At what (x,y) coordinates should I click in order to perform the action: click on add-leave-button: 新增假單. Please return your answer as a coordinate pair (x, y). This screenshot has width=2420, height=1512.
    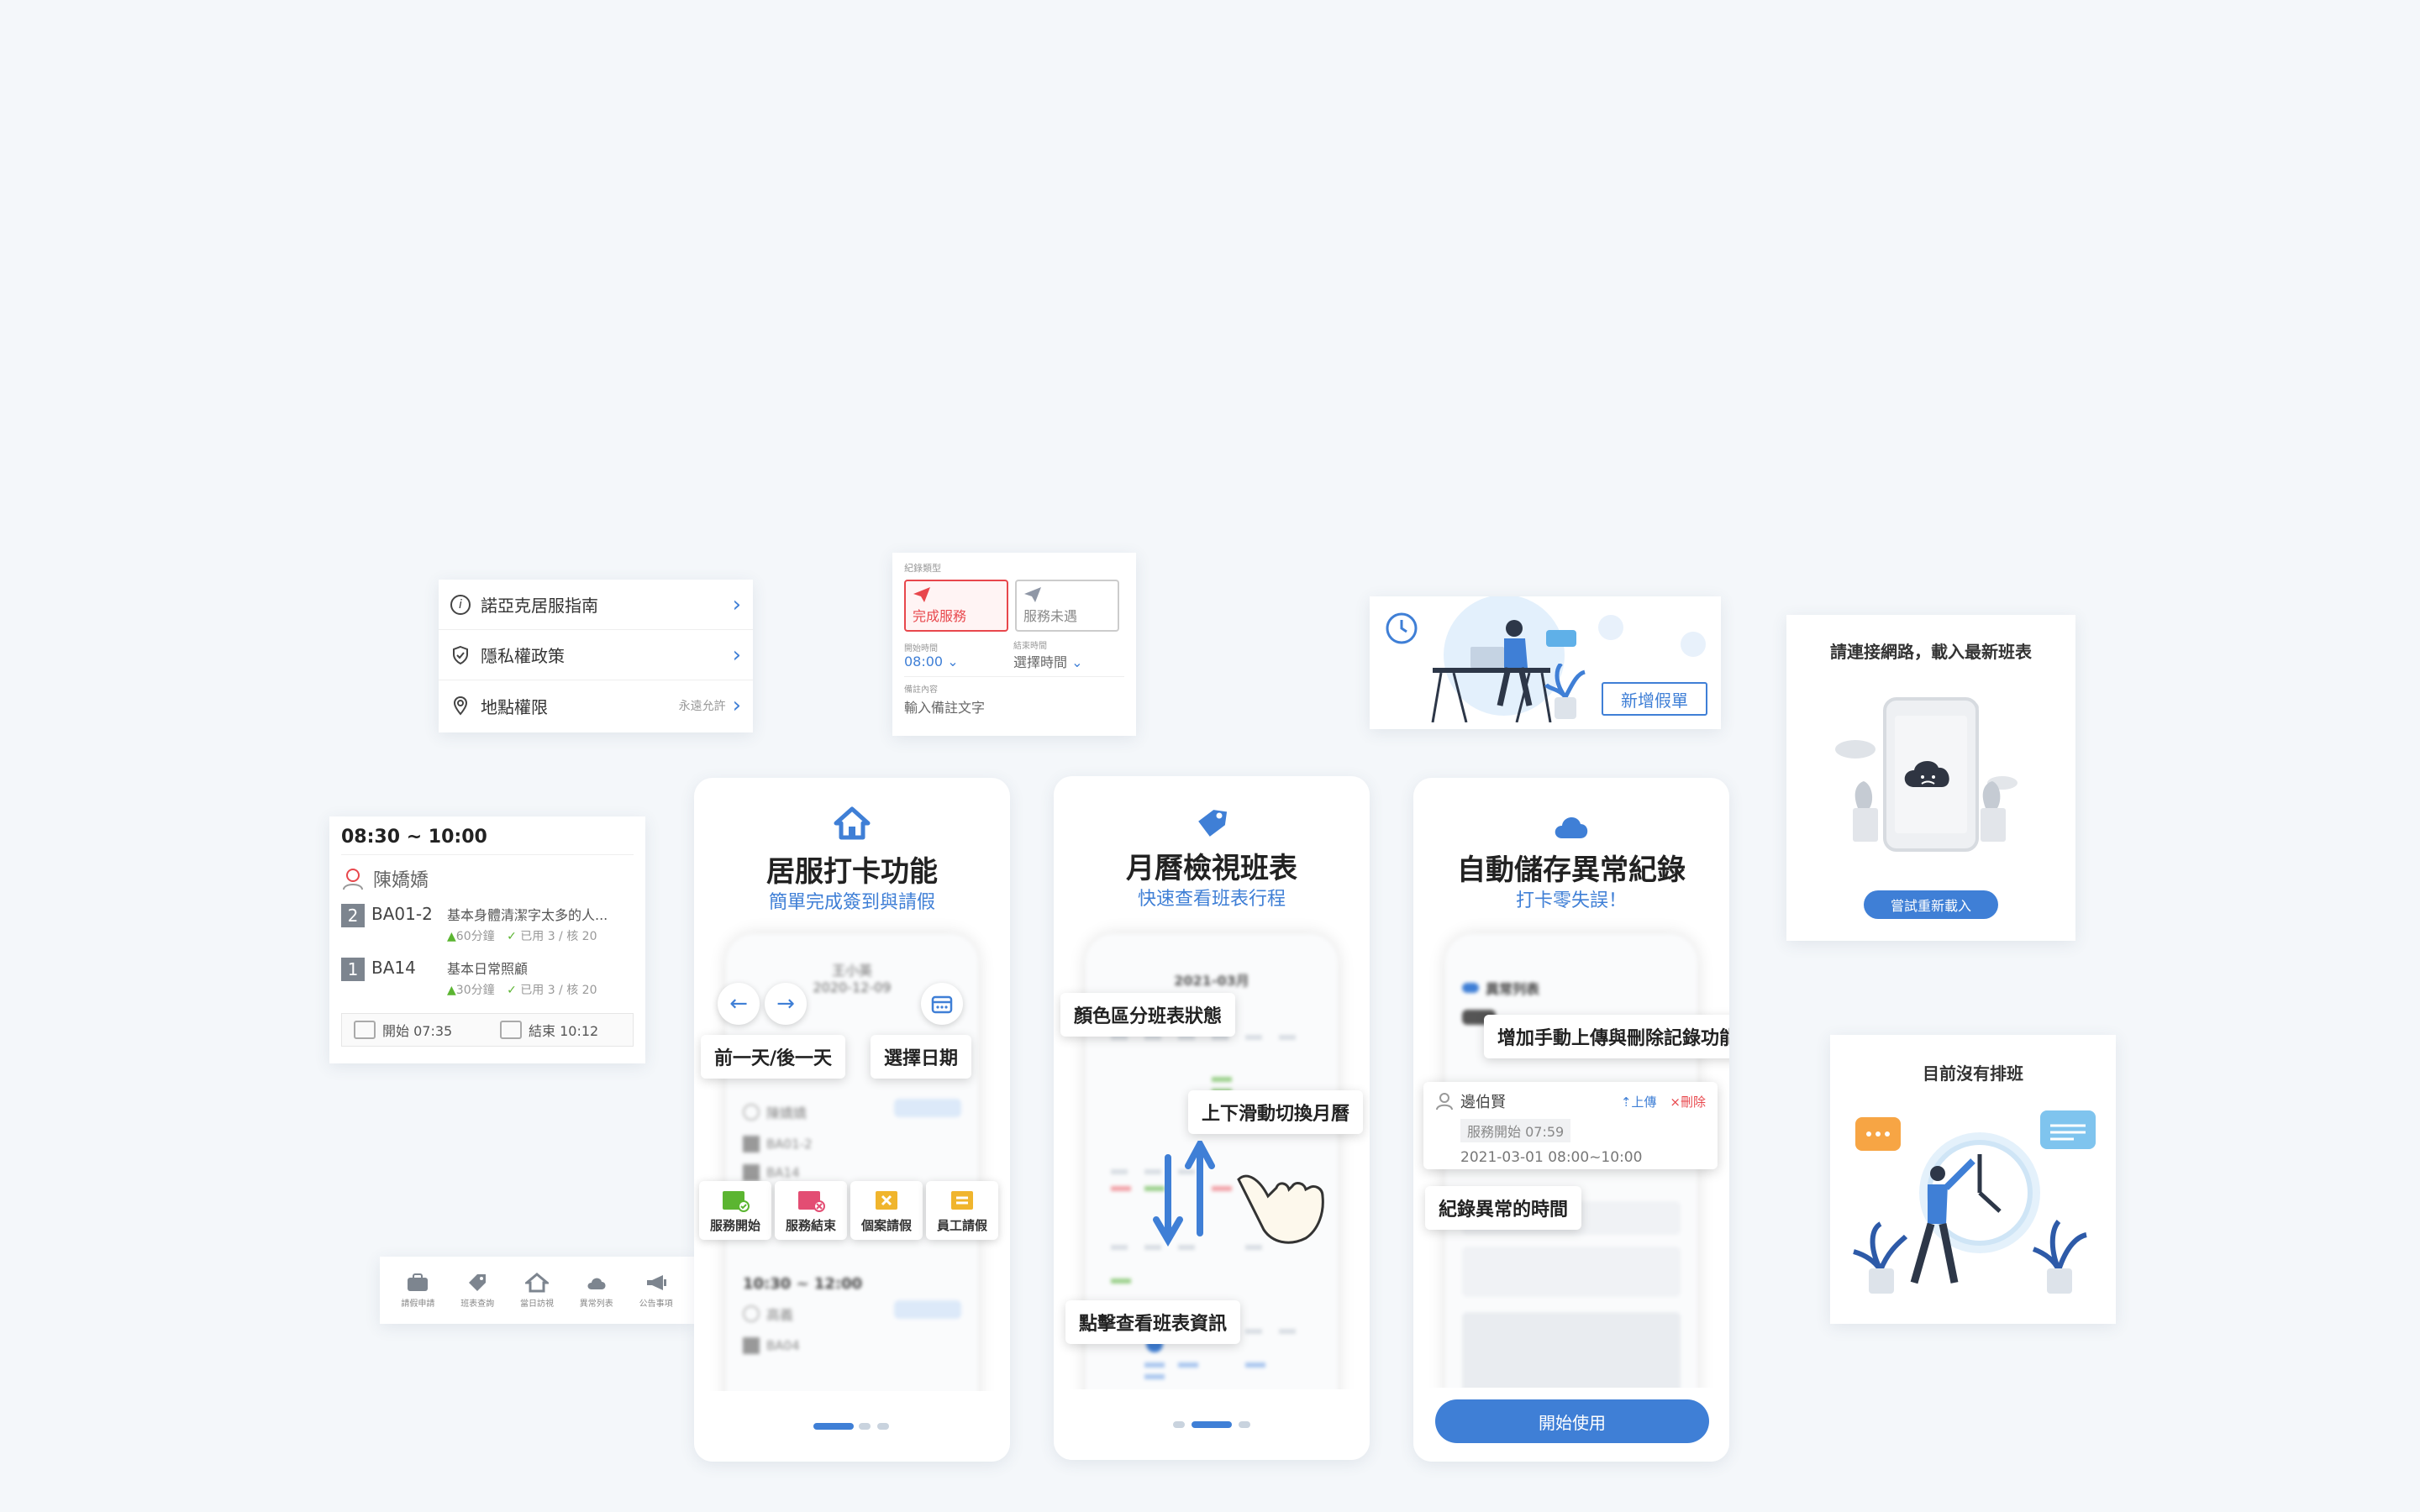
    Looking at the image, I should click on (1654, 699).